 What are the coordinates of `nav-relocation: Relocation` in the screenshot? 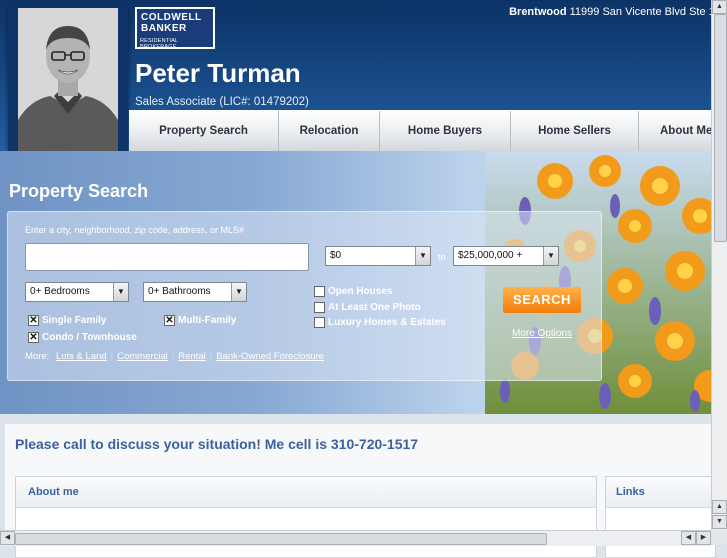 It's located at (329, 131).